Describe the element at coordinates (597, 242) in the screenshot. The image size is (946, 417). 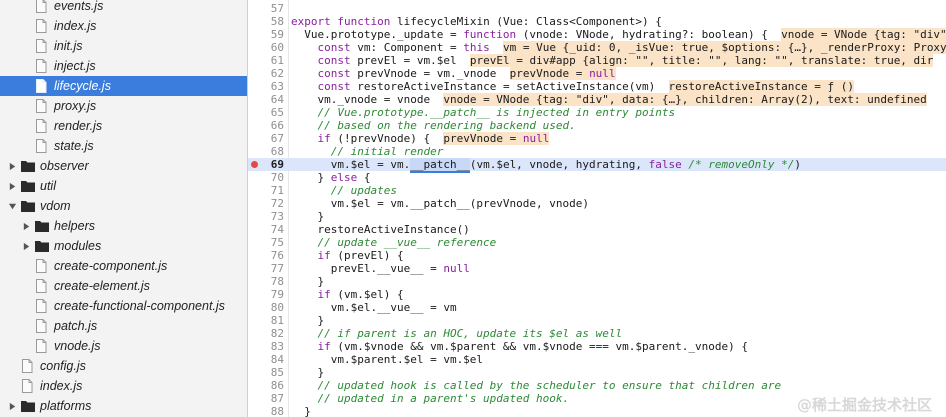
I see `code-line: 75 // update __vue__ reference` at that location.